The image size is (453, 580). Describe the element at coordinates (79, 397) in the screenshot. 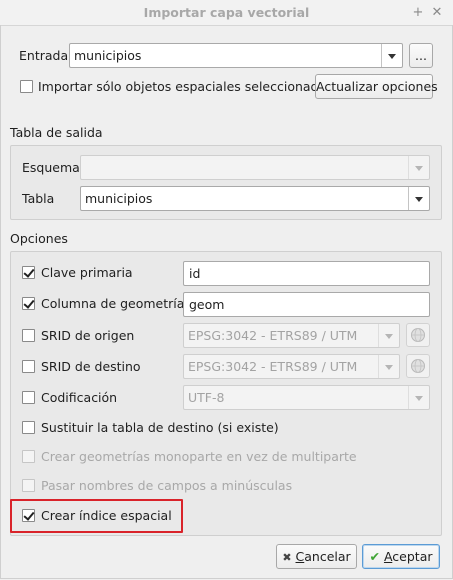

I see `encoding-label: Codificación` at that location.